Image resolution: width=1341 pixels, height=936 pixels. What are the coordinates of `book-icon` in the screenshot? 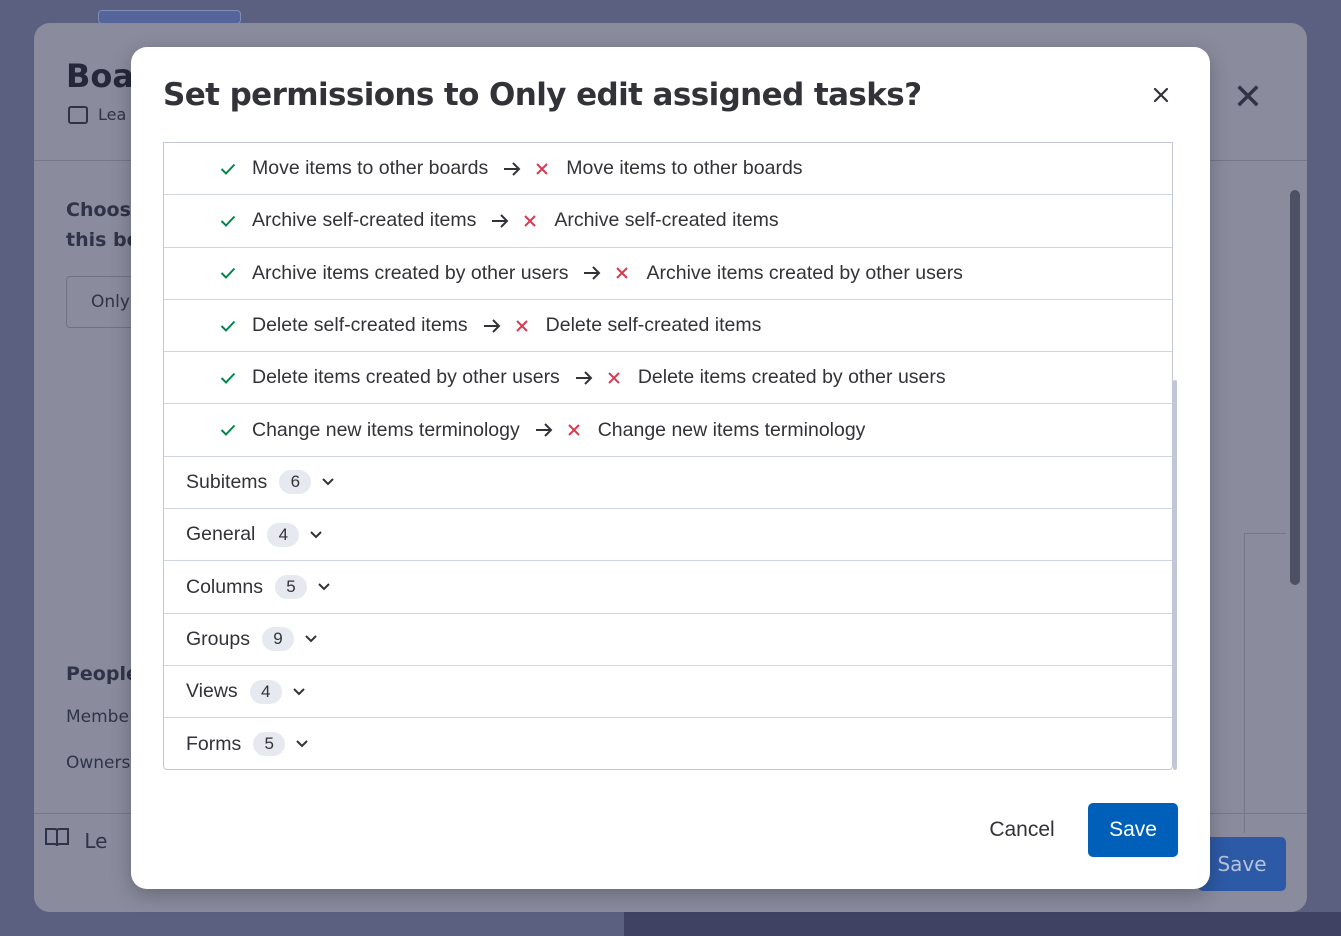 It's located at (60, 840).